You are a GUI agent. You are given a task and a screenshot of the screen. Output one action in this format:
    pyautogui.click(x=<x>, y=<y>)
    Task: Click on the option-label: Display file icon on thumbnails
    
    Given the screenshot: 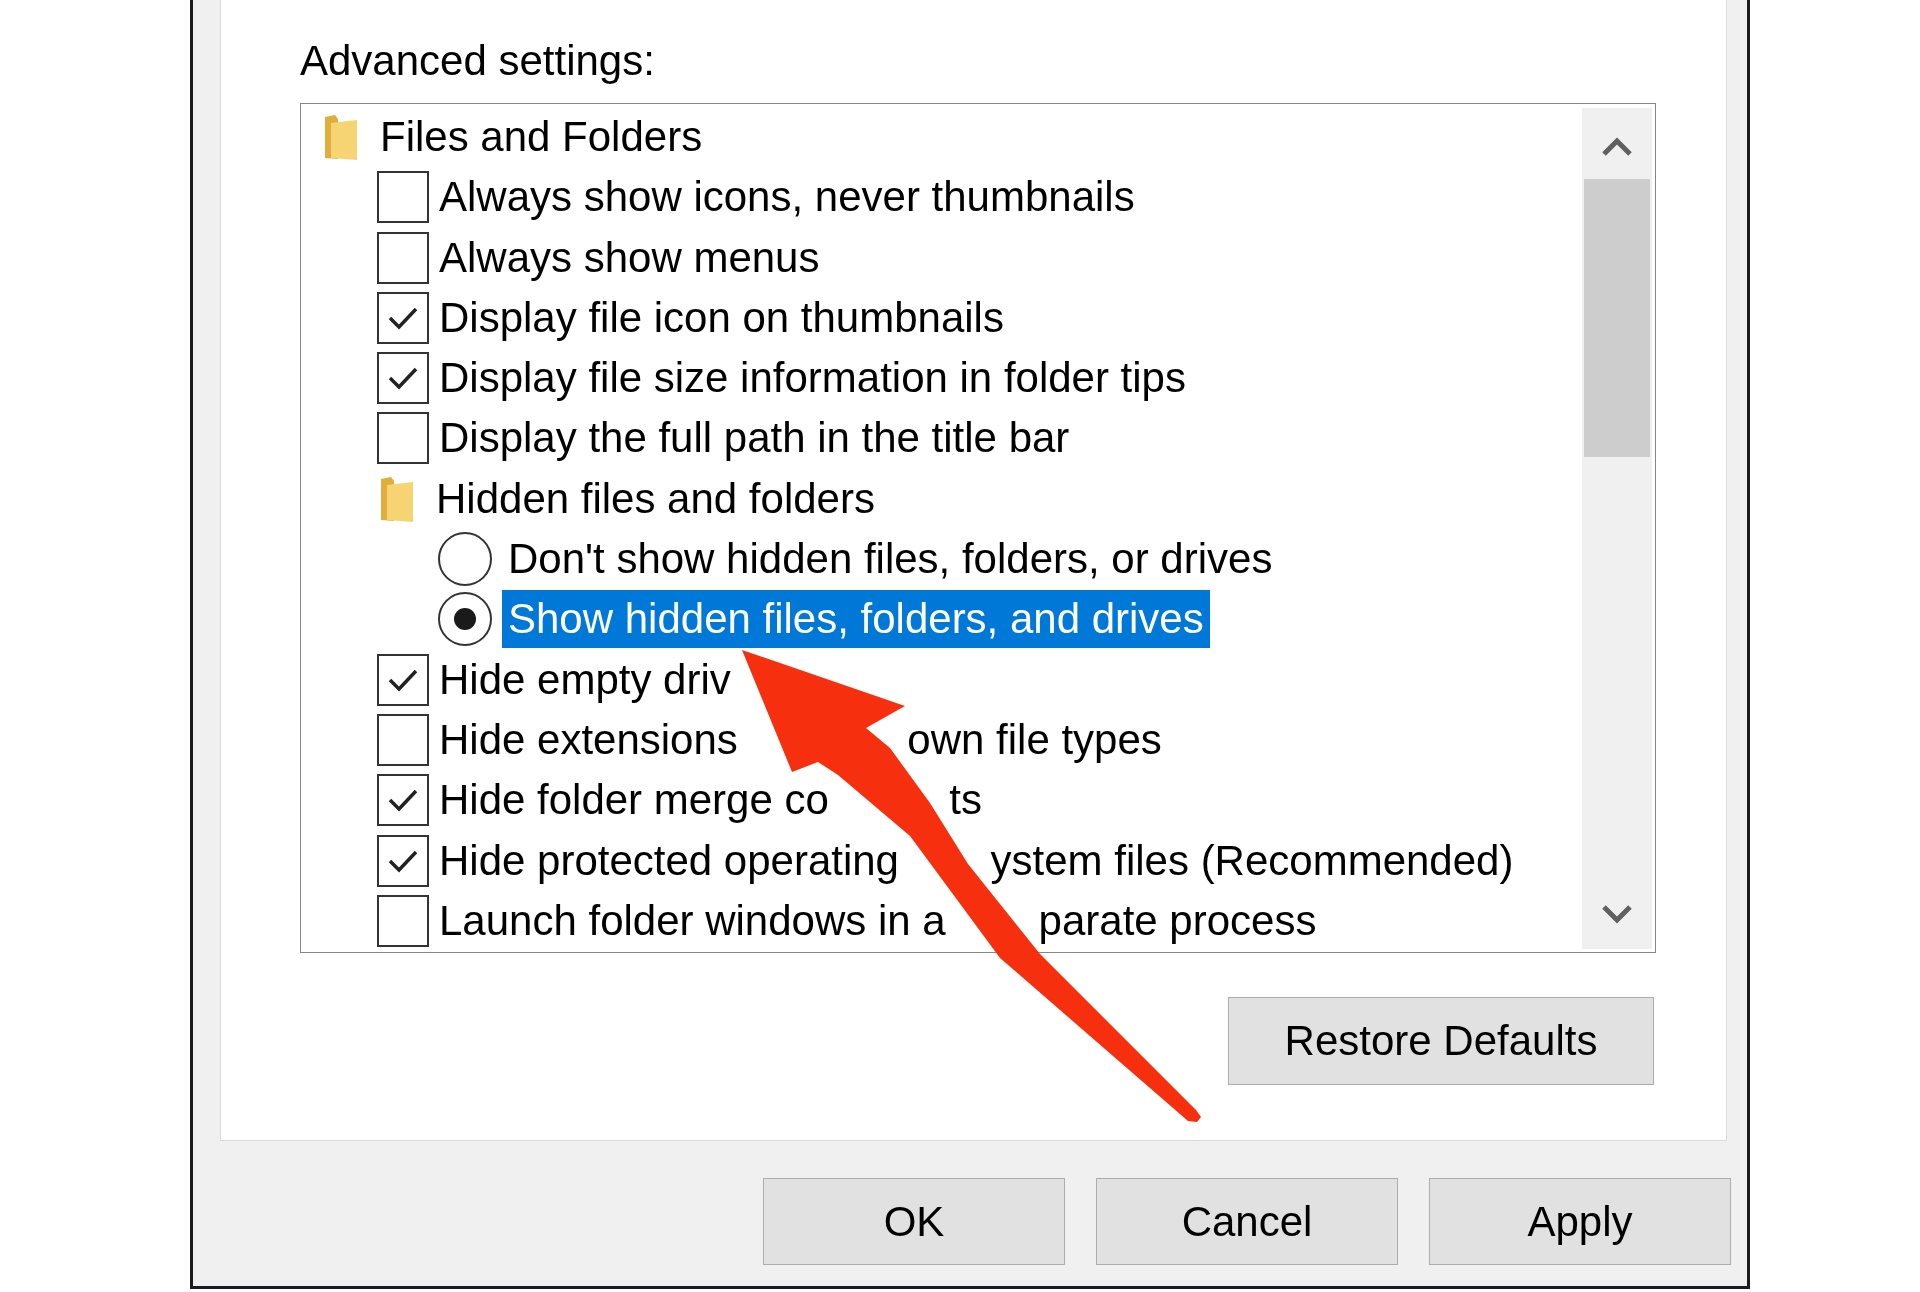 What is the action you would take?
    pyautogui.click(x=721, y=317)
    